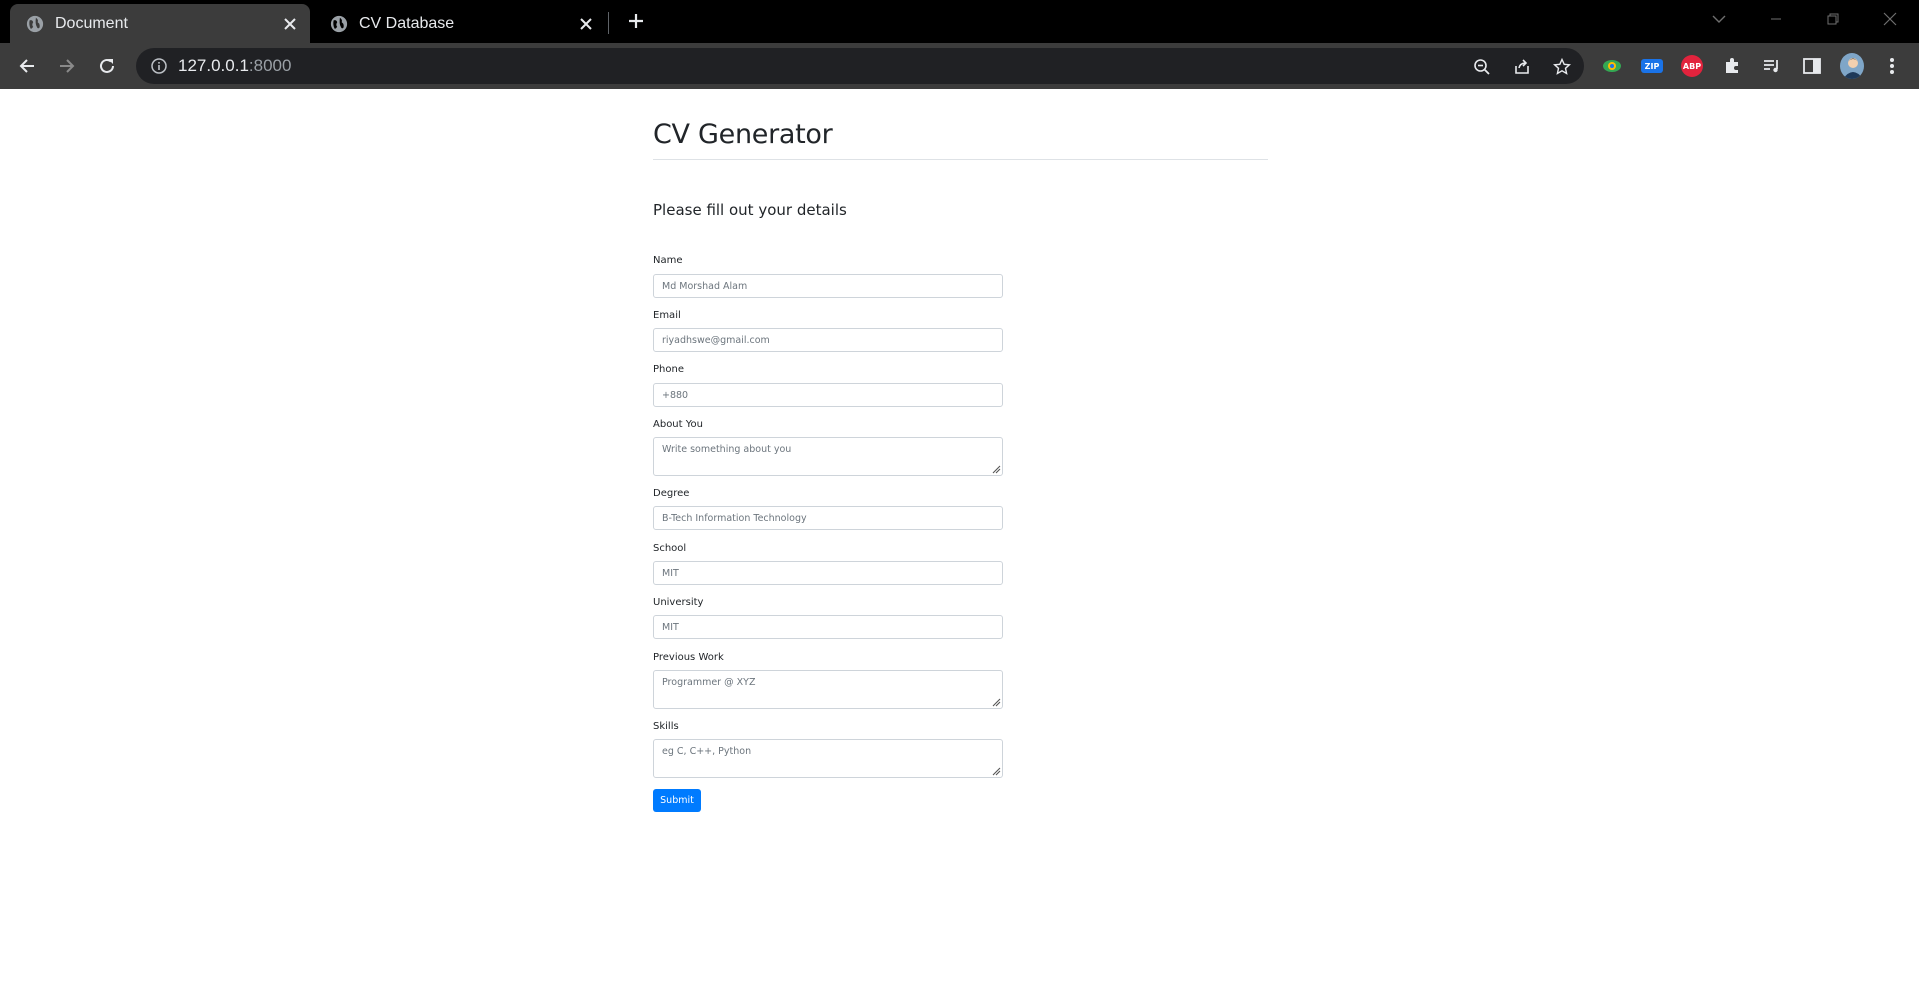  Describe the element at coordinates (860, 66) in the screenshot. I see `address-bar: 127.0.0.1:8000` at that location.